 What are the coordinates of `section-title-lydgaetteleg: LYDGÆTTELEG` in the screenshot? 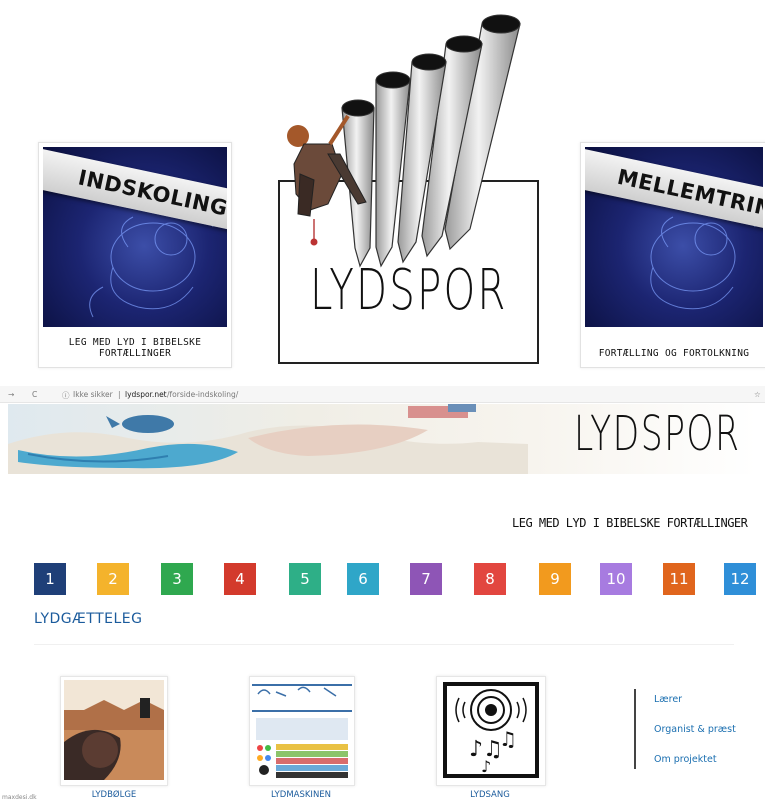 It's located at (88, 619).